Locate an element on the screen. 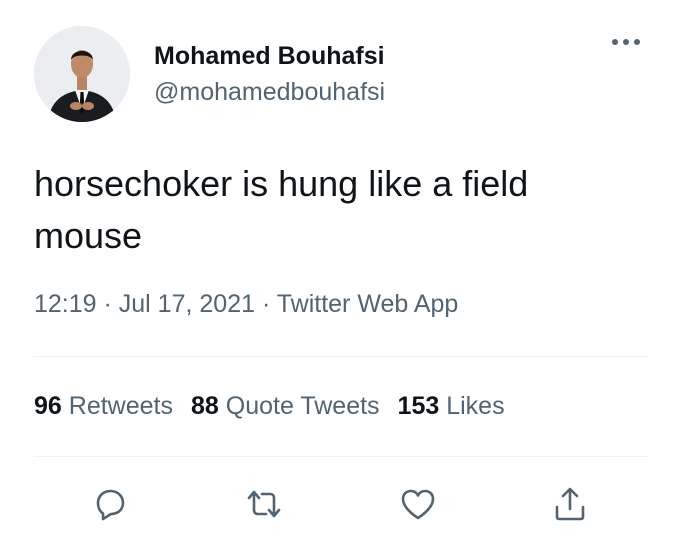 The height and width of the screenshot is (552, 682). reply-icon is located at coordinates (110, 505).